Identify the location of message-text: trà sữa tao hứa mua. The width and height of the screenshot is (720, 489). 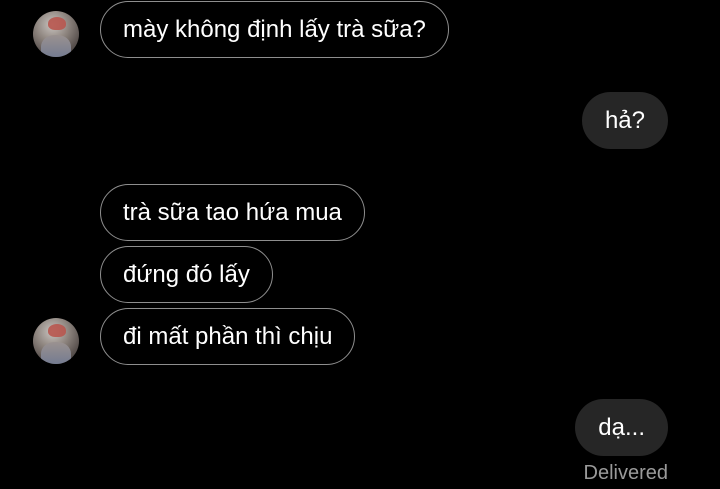
(232, 212).